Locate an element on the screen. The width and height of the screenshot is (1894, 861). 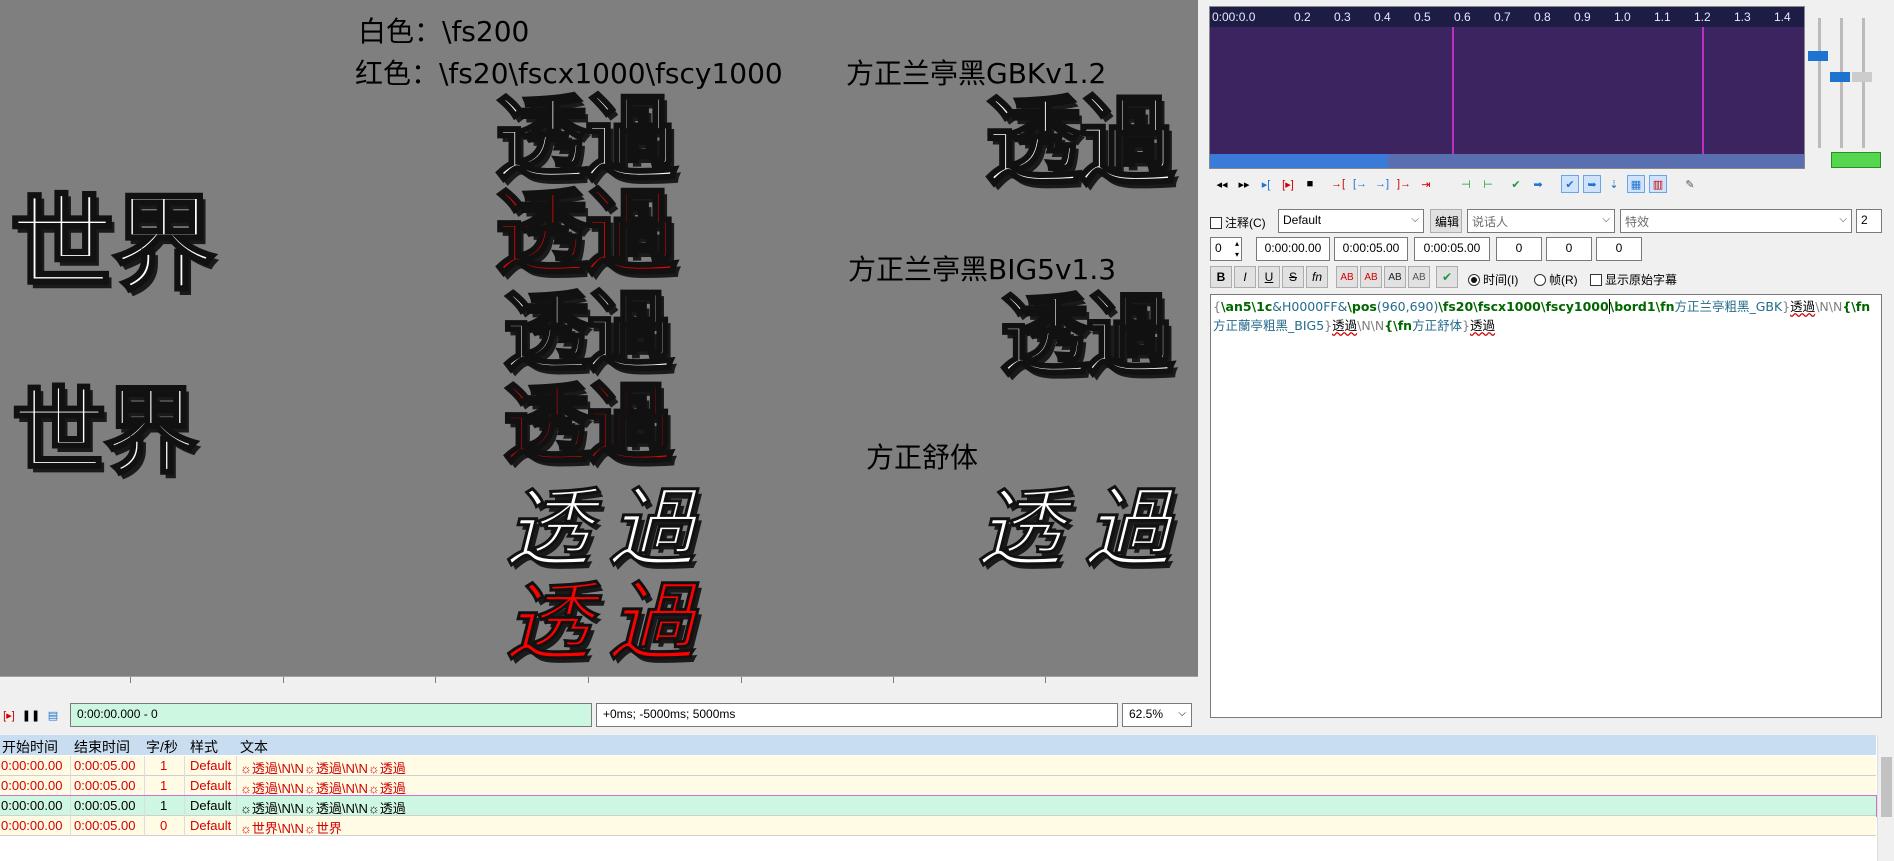
next-line-icon: ▸▸ is located at coordinates (1244, 184).